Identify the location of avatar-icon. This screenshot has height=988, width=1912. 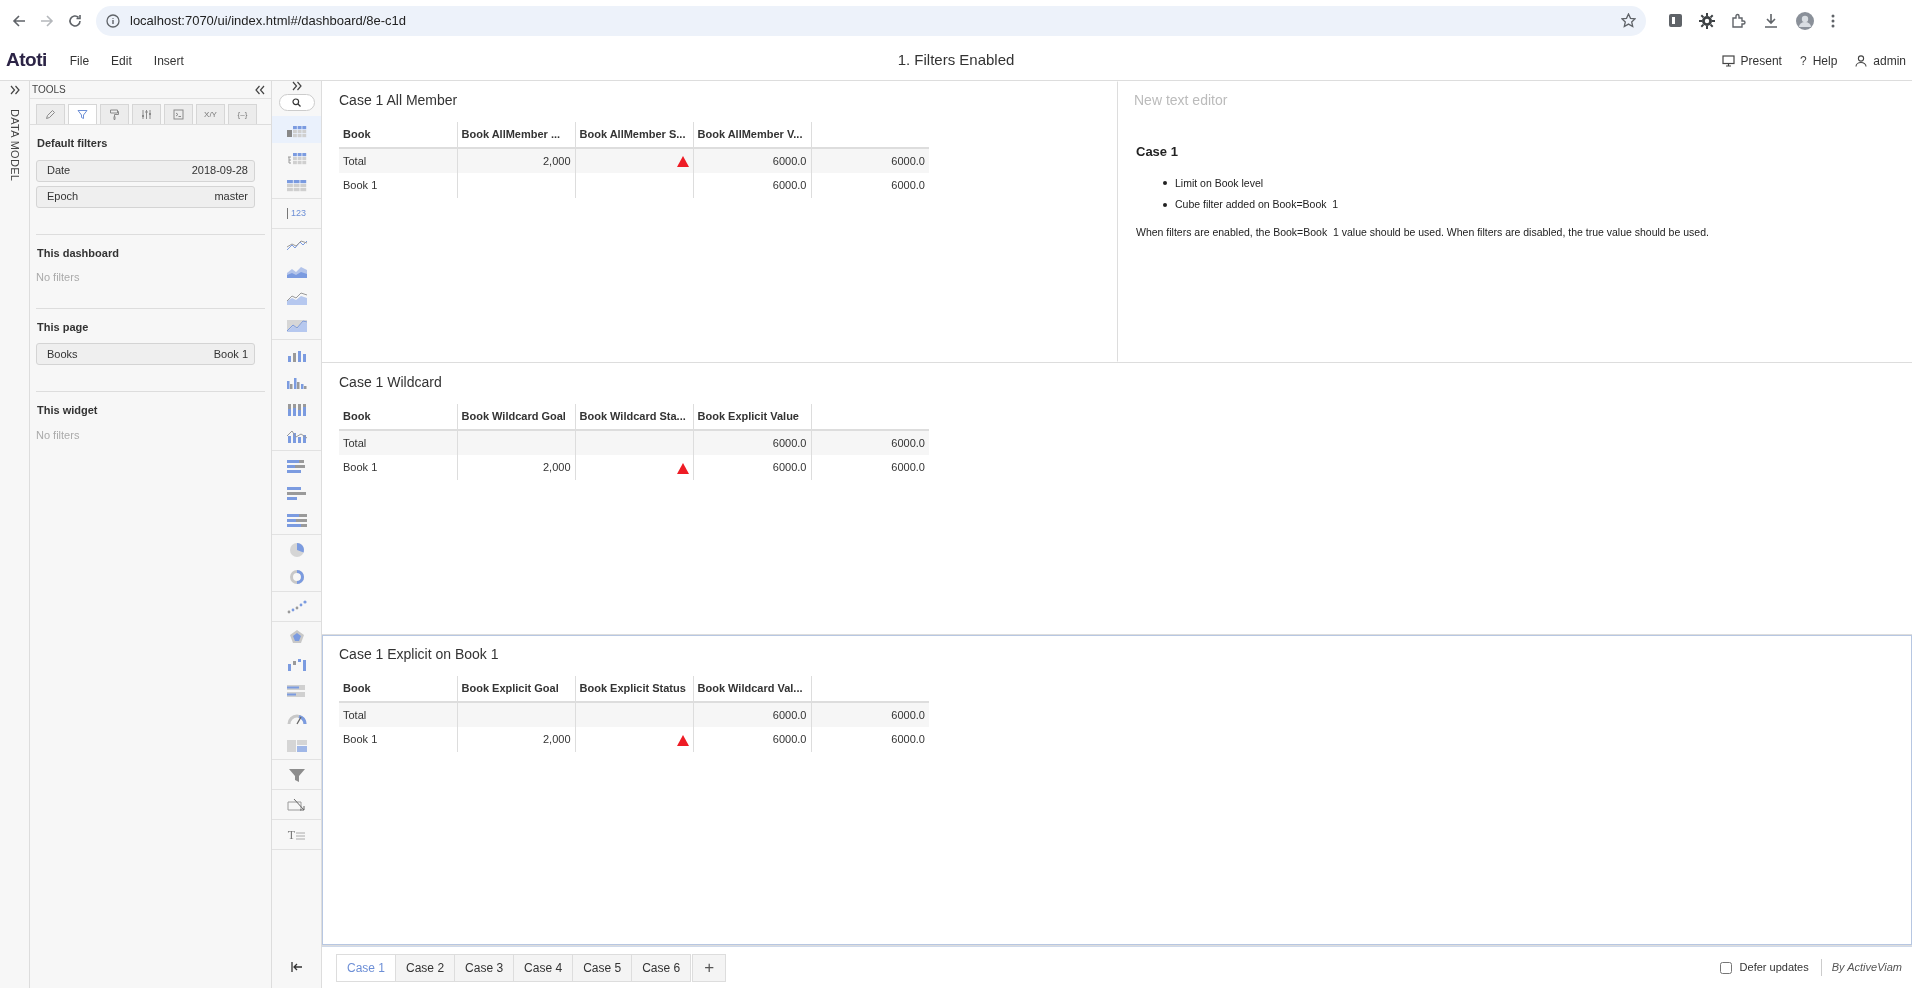
(1805, 20).